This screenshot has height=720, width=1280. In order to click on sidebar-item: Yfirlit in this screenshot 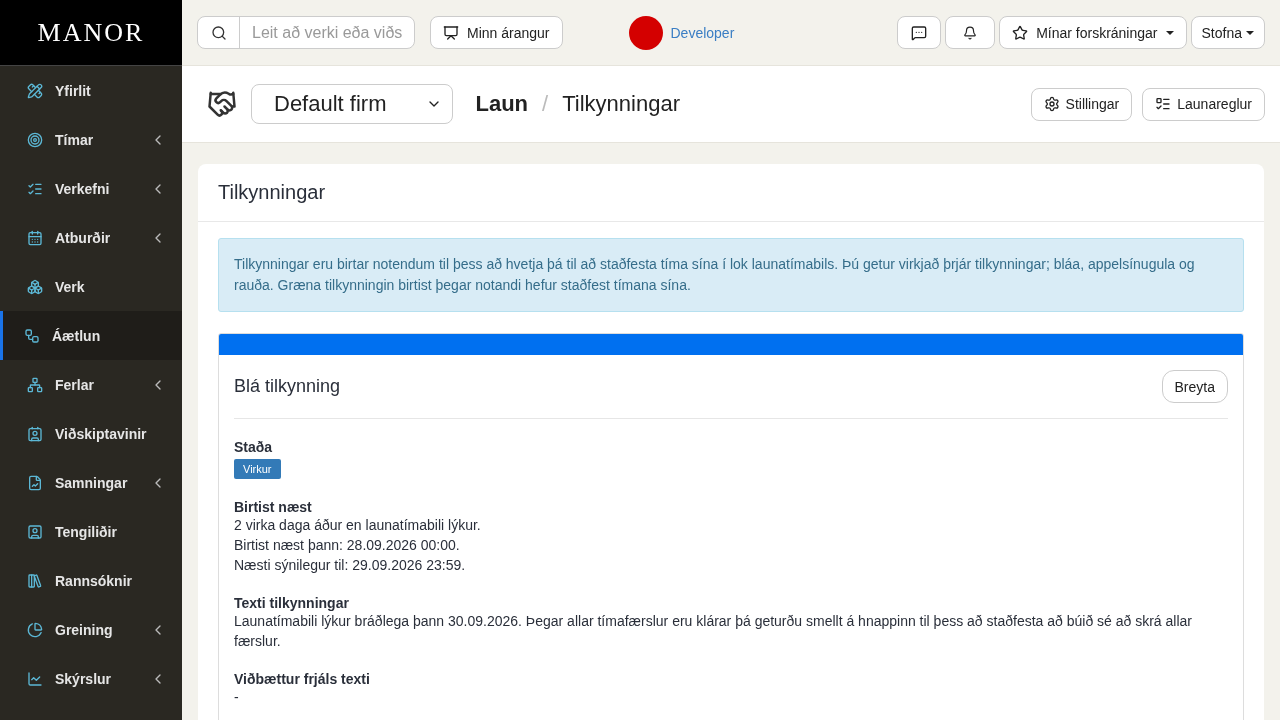, I will do `click(91, 90)`.